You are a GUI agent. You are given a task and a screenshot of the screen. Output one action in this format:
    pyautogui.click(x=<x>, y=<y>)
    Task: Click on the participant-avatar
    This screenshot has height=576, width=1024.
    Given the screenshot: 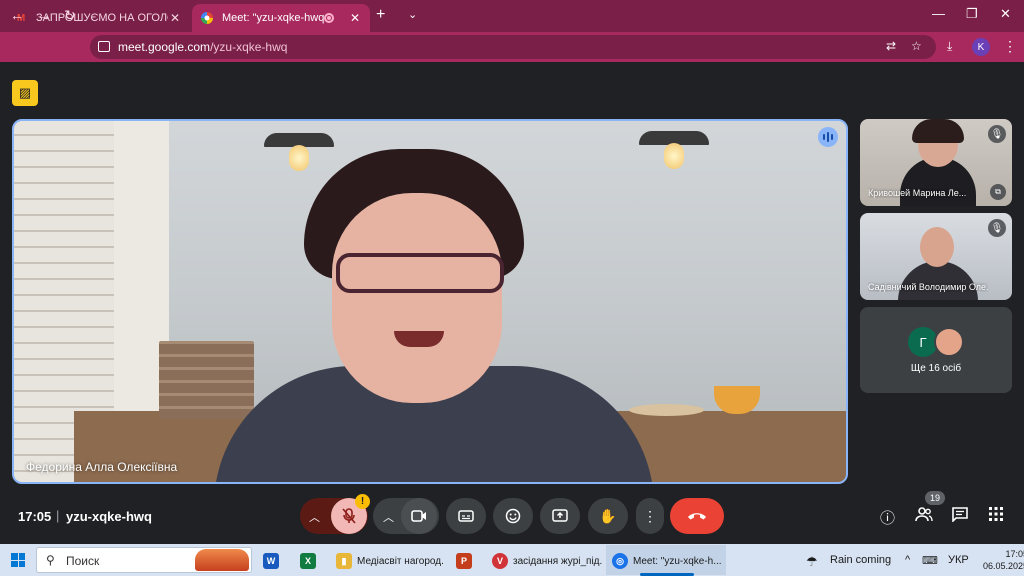 What is the action you would take?
    pyautogui.click(x=949, y=342)
    